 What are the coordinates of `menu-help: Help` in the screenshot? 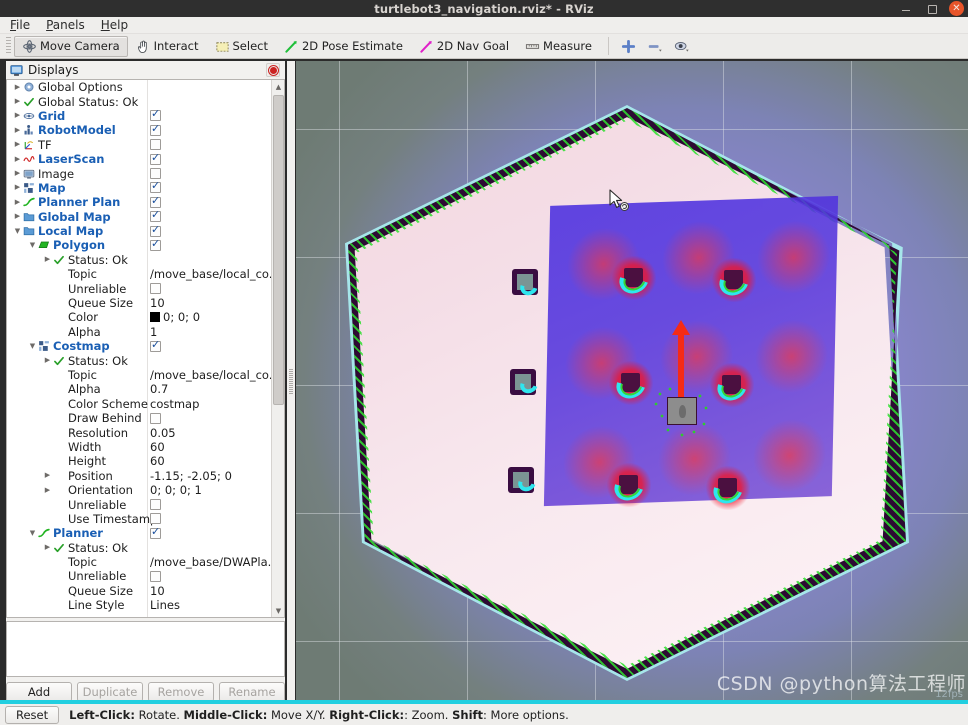 It's located at (114, 25).